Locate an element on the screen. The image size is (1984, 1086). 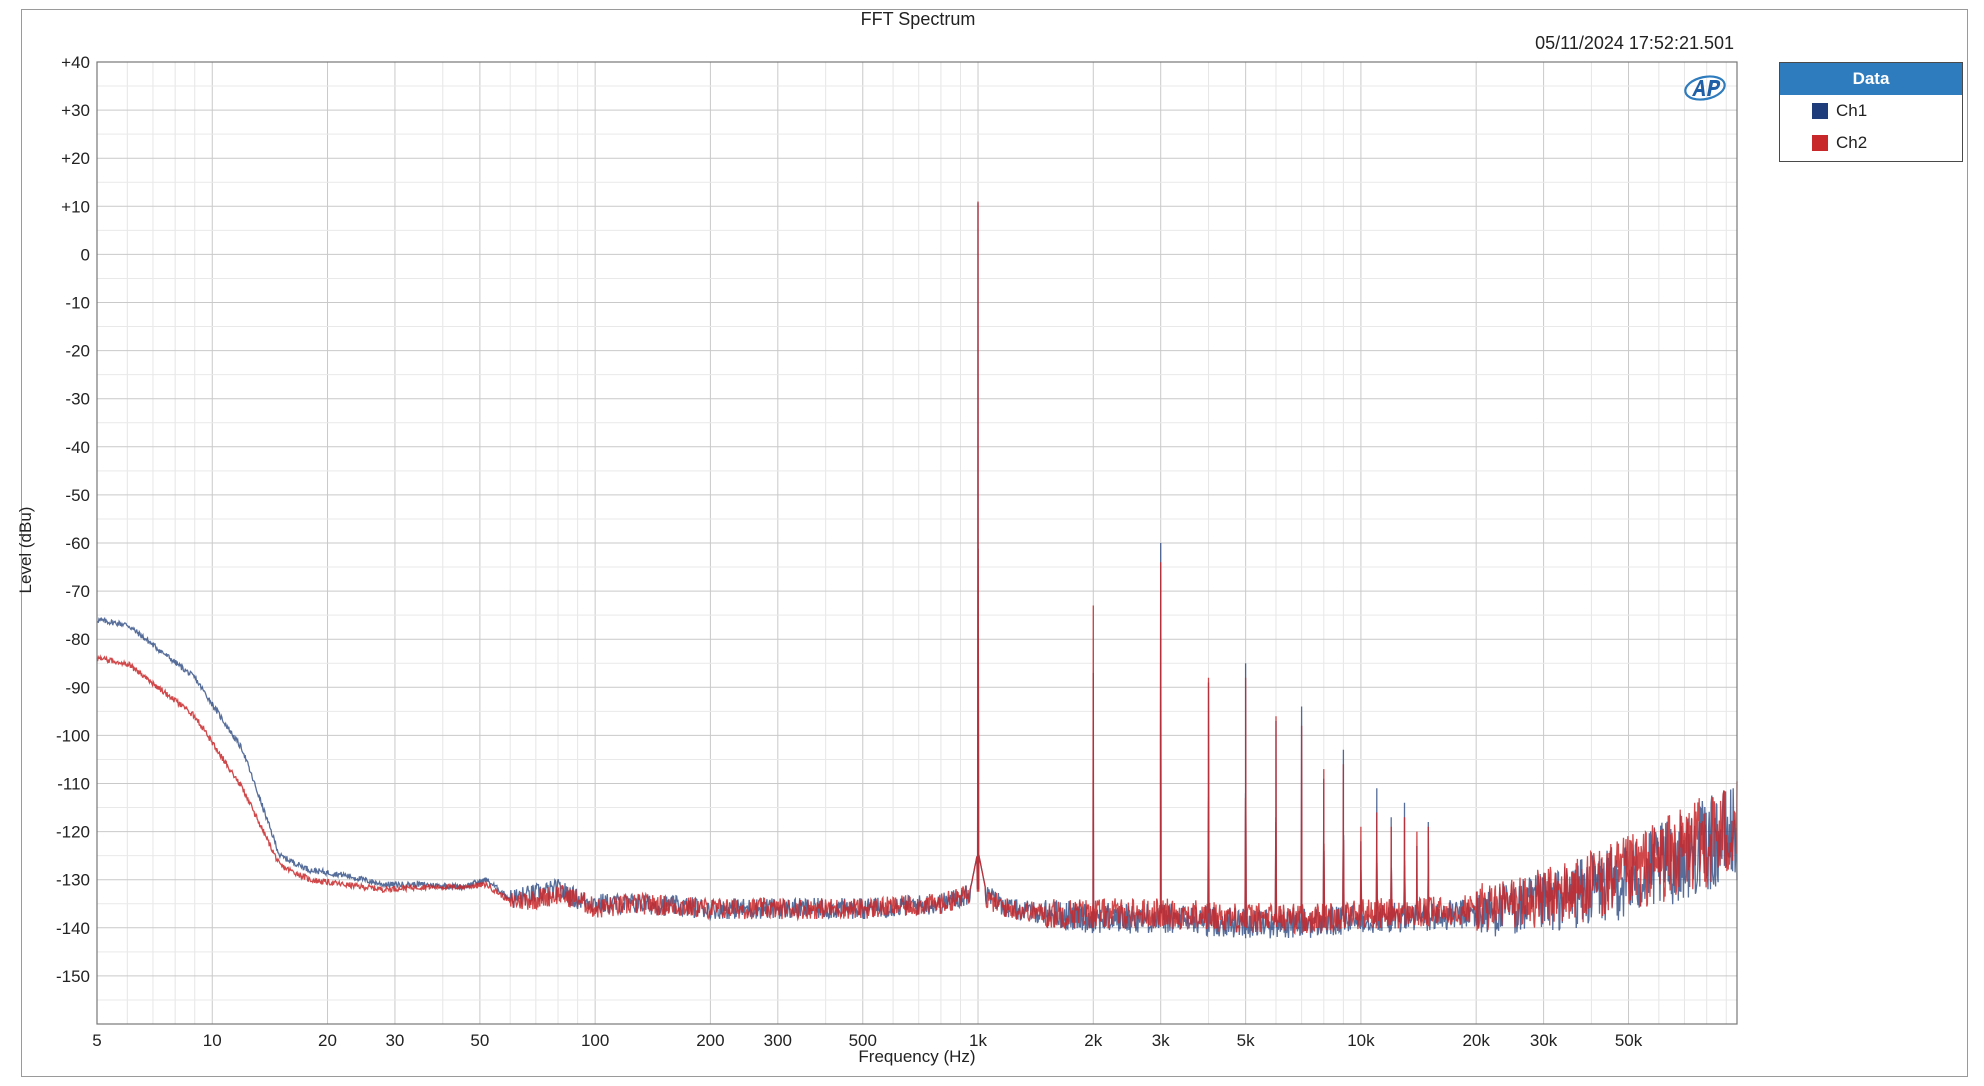
y-tick-label: -10 is located at coordinates (77, 303).